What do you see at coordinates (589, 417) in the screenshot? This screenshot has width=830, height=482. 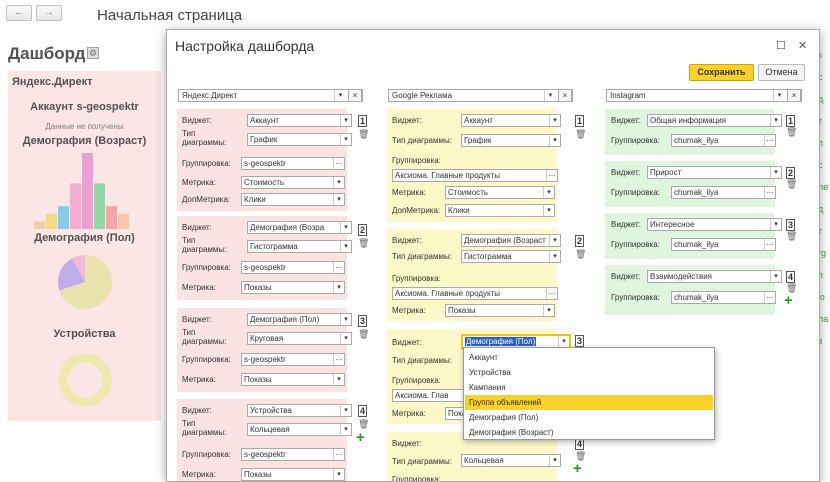 I see `dropdown-option: Демография (Пол)` at bounding box center [589, 417].